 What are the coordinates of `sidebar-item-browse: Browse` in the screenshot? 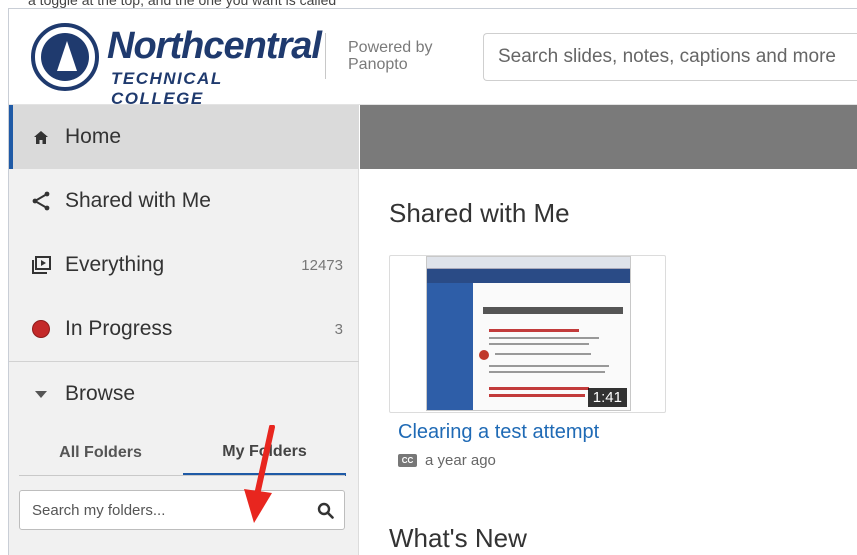 It's located at (184, 394).